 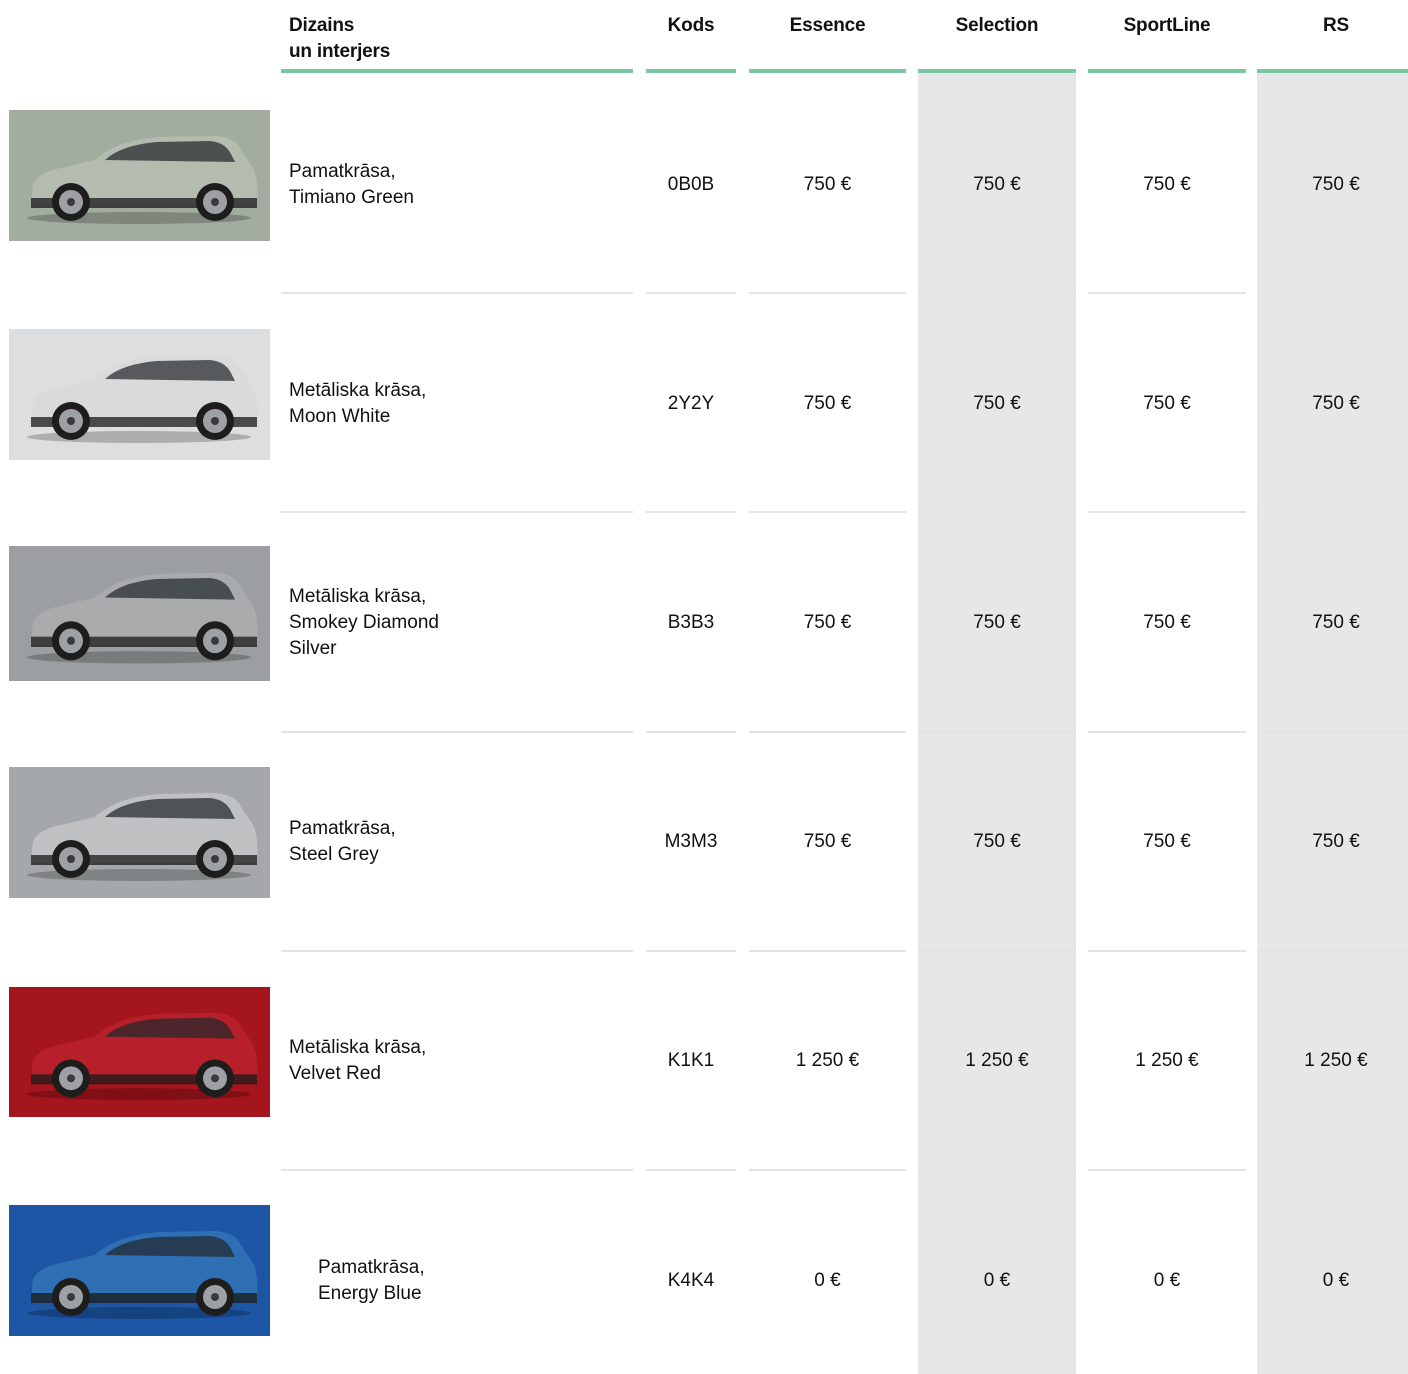 What do you see at coordinates (351, 197) in the screenshot?
I see `design-name-line: Timiano Green` at bounding box center [351, 197].